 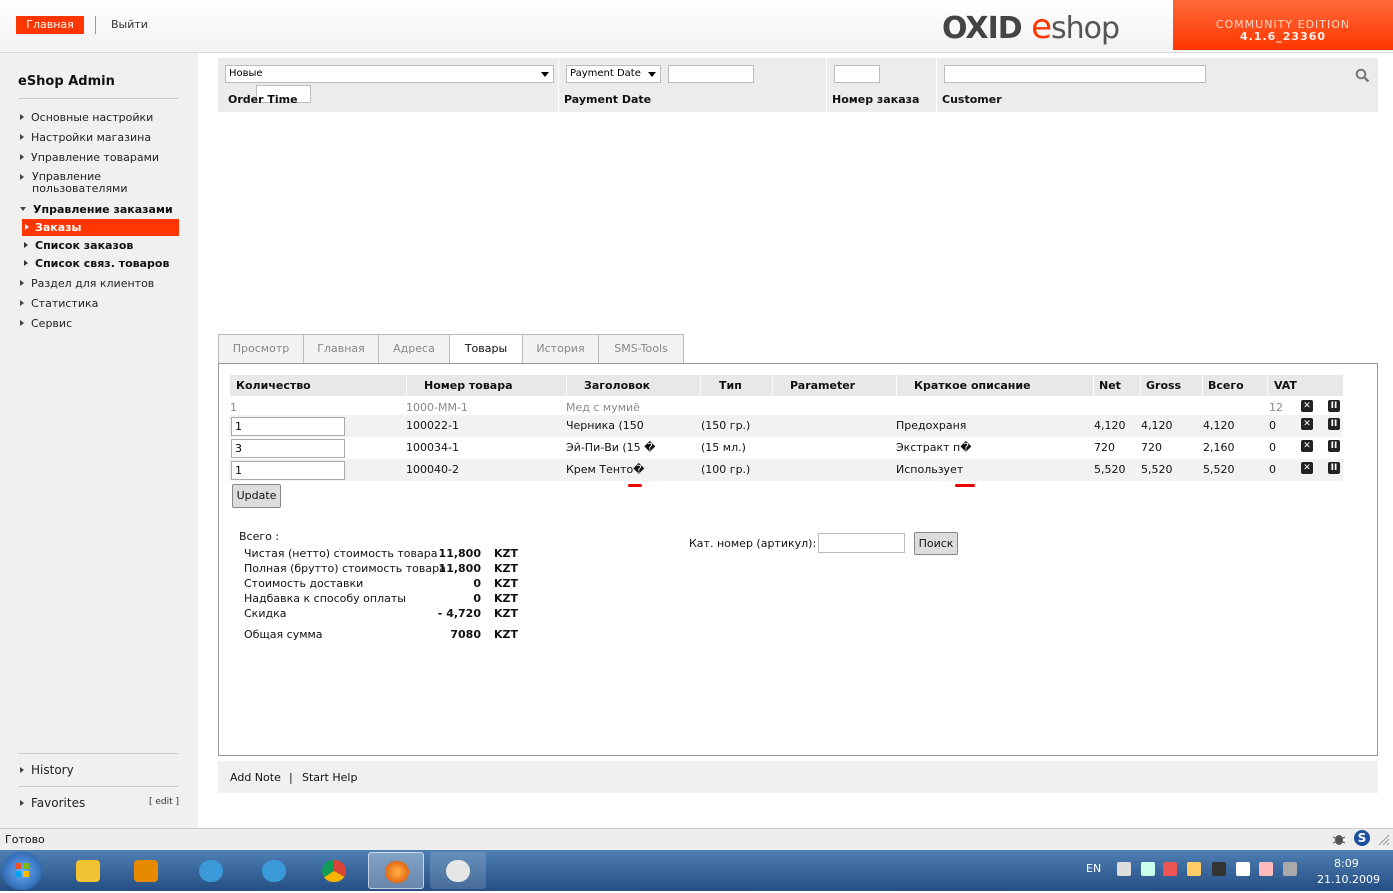 I want to click on annotation-mark, so click(x=635, y=485).